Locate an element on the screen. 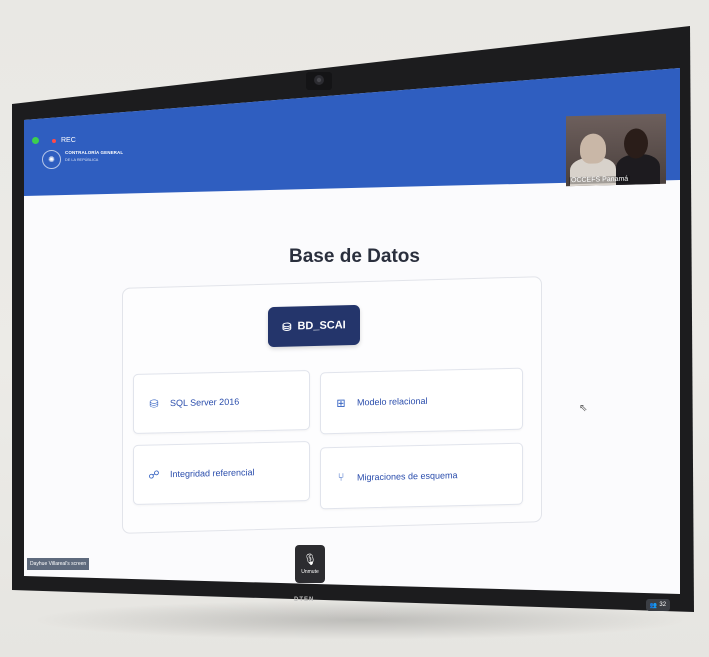  people-icon: 👥 is located at coordinates (653, 605).